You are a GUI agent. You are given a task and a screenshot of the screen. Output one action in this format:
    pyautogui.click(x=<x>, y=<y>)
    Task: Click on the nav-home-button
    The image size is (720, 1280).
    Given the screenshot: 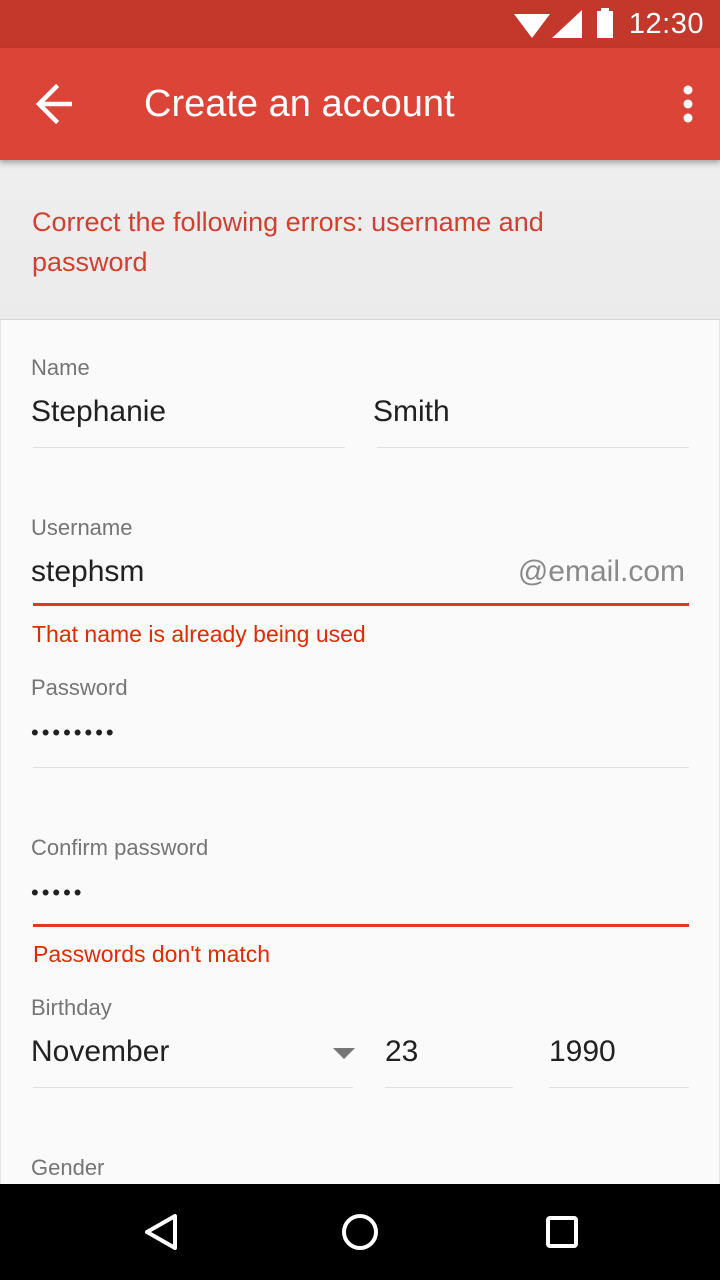 What is the action you would take?
    pyautogui.click(x=360, y=1232)
    